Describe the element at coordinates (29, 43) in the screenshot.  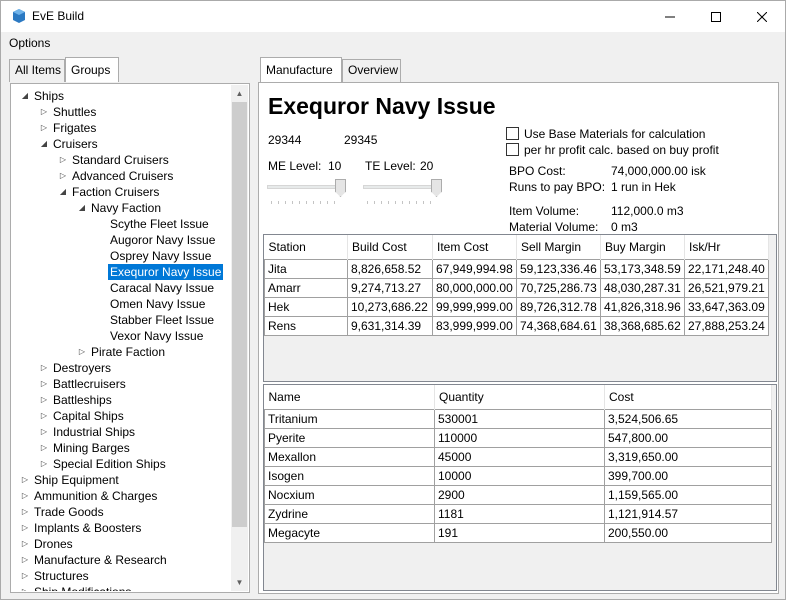
I see `menu-options: Options` at that location.